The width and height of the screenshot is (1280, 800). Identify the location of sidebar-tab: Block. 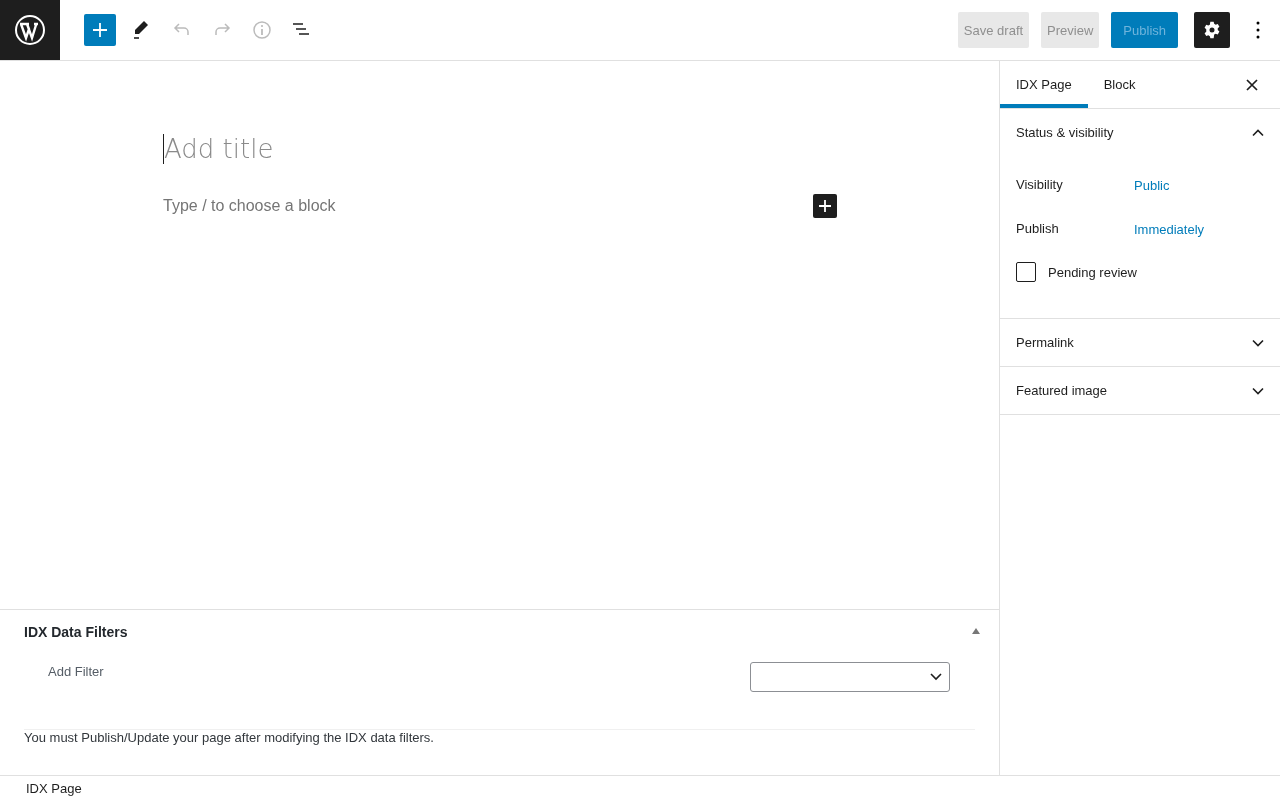
(1119, 84).